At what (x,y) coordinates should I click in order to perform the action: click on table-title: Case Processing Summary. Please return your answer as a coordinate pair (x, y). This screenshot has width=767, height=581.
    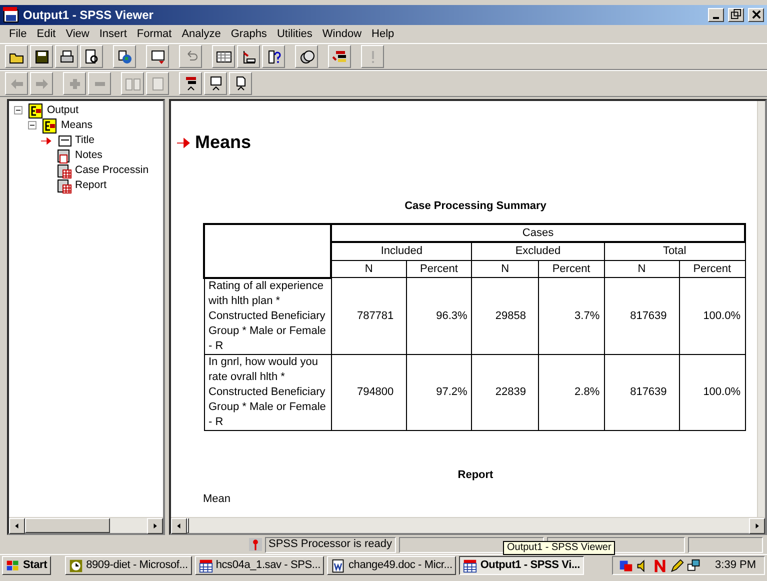
    Looking at the image, I should click on (476, 206).